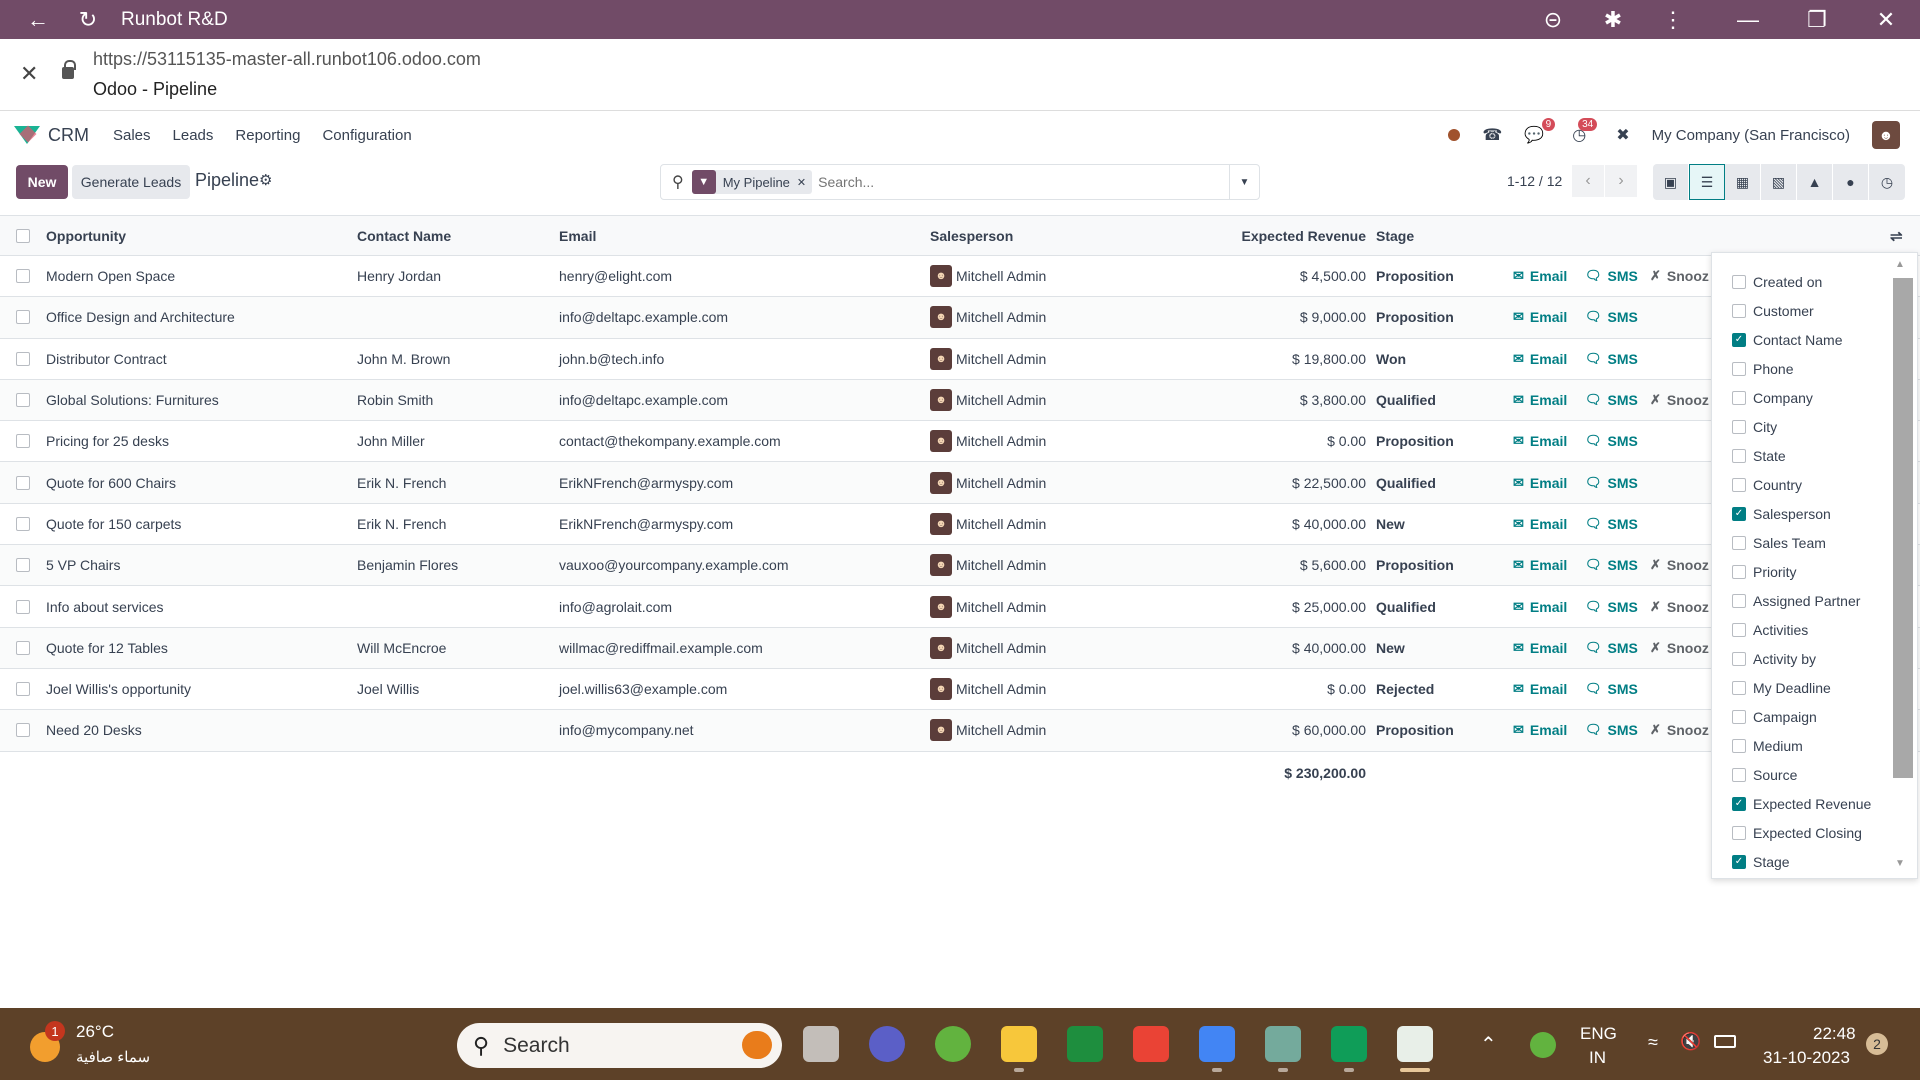  Describe the element at coordinates (1877, 1044) in the screenshot. I see `notification-count: 2` at that location.